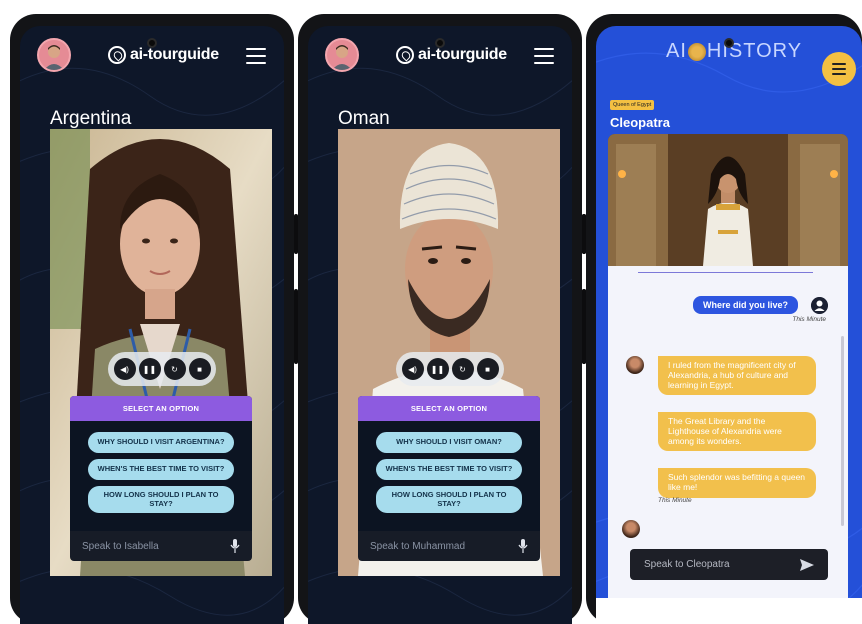 The height and width of the screenshot is (624, 862). I want to click on country-title: Oman, so click(364, 118).